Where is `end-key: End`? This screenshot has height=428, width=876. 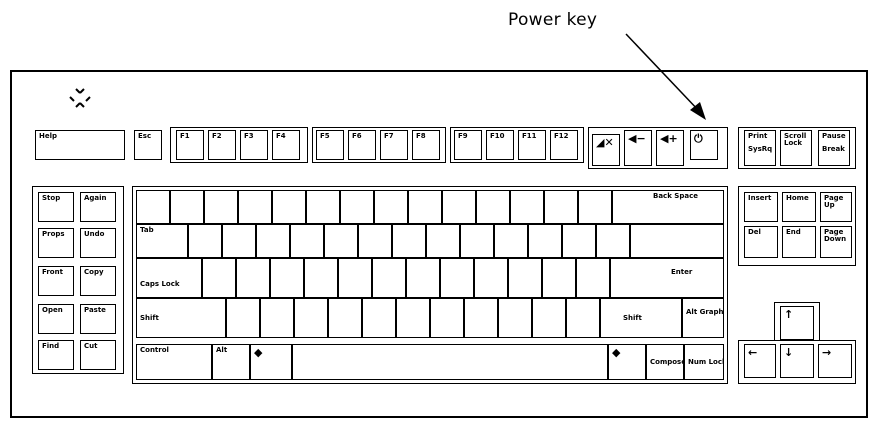 end-key: End is located at coordinates (799, 242).